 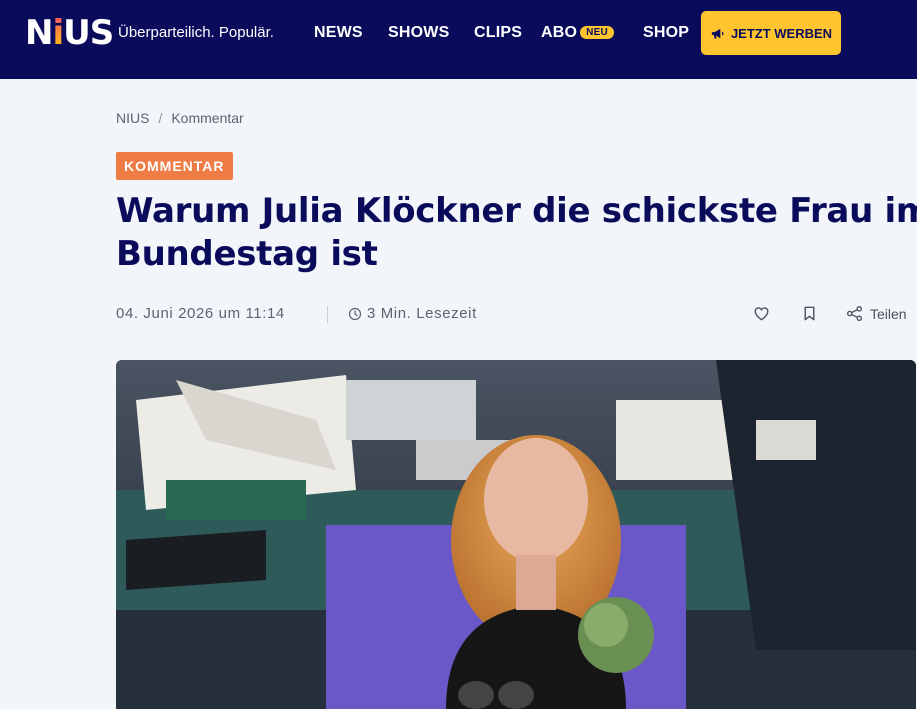 What do you see at coordinates (174, 166) in the screenshot?
I see `category-kicker: KOMMENTAR` at bounding box center [174, 166].